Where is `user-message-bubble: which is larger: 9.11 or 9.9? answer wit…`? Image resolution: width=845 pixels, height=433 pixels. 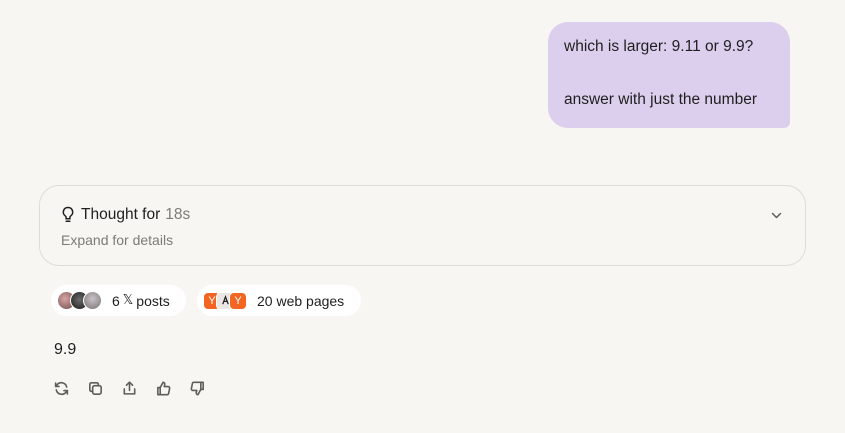
user-message-bubble: which is larger: 9.11 or 9.9? answer wit… is located at coordinates (669, 75).